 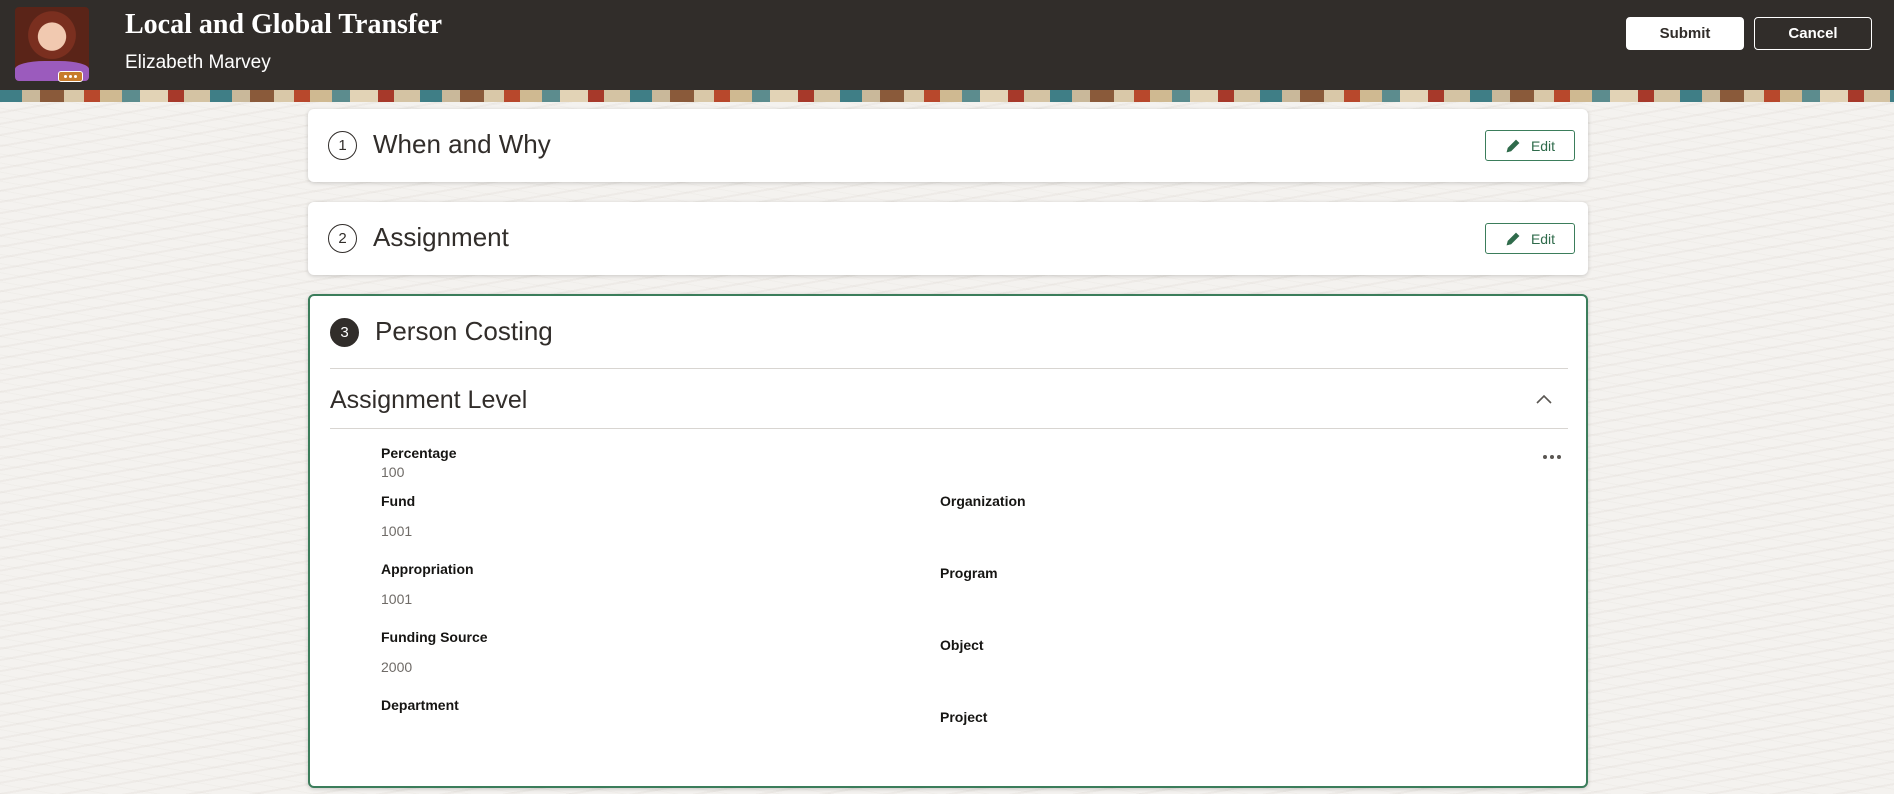 I want to click on project-label: Project, so click(x=964, y=717).